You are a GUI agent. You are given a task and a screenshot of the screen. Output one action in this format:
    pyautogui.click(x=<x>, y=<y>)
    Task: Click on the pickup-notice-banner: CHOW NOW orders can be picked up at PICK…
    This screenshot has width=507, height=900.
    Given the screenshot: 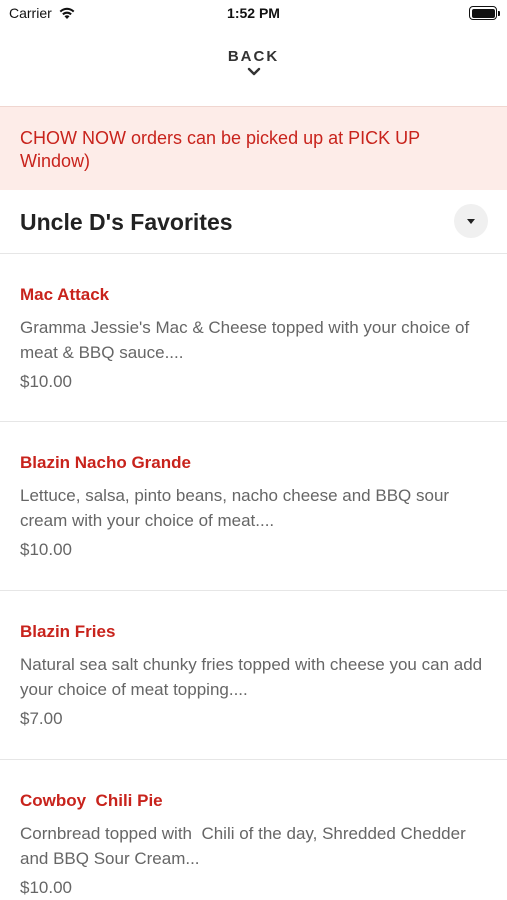 What is the action you would take?
    pyautogui.click(x=253, y=148)
    